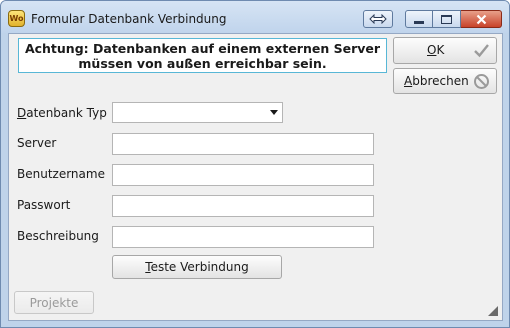  I want to click on close-button, so click(481, 19).